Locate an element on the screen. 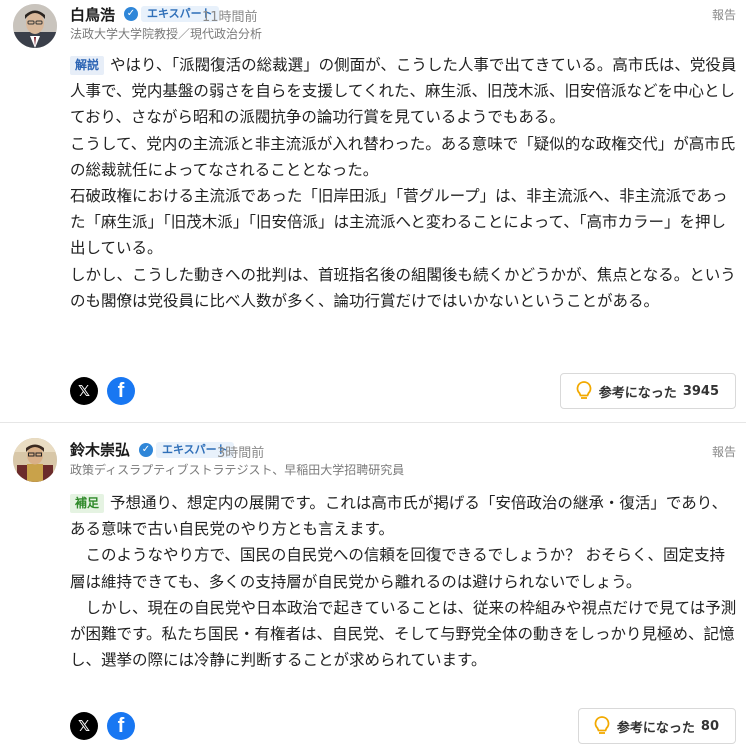  post-time: 3時間前 is located at coordinates (241, 453).